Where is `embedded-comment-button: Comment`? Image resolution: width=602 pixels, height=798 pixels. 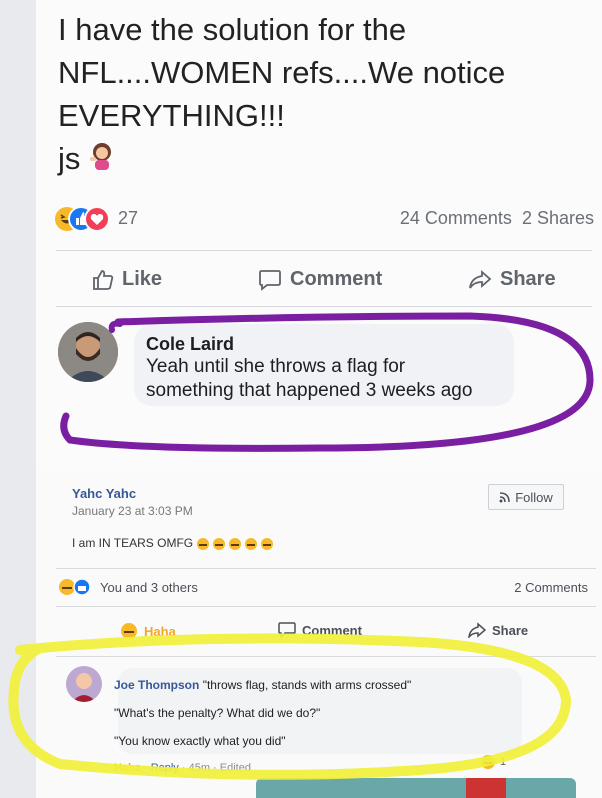 embedded-comment-button: Comment is located at coordinates (320, 630).